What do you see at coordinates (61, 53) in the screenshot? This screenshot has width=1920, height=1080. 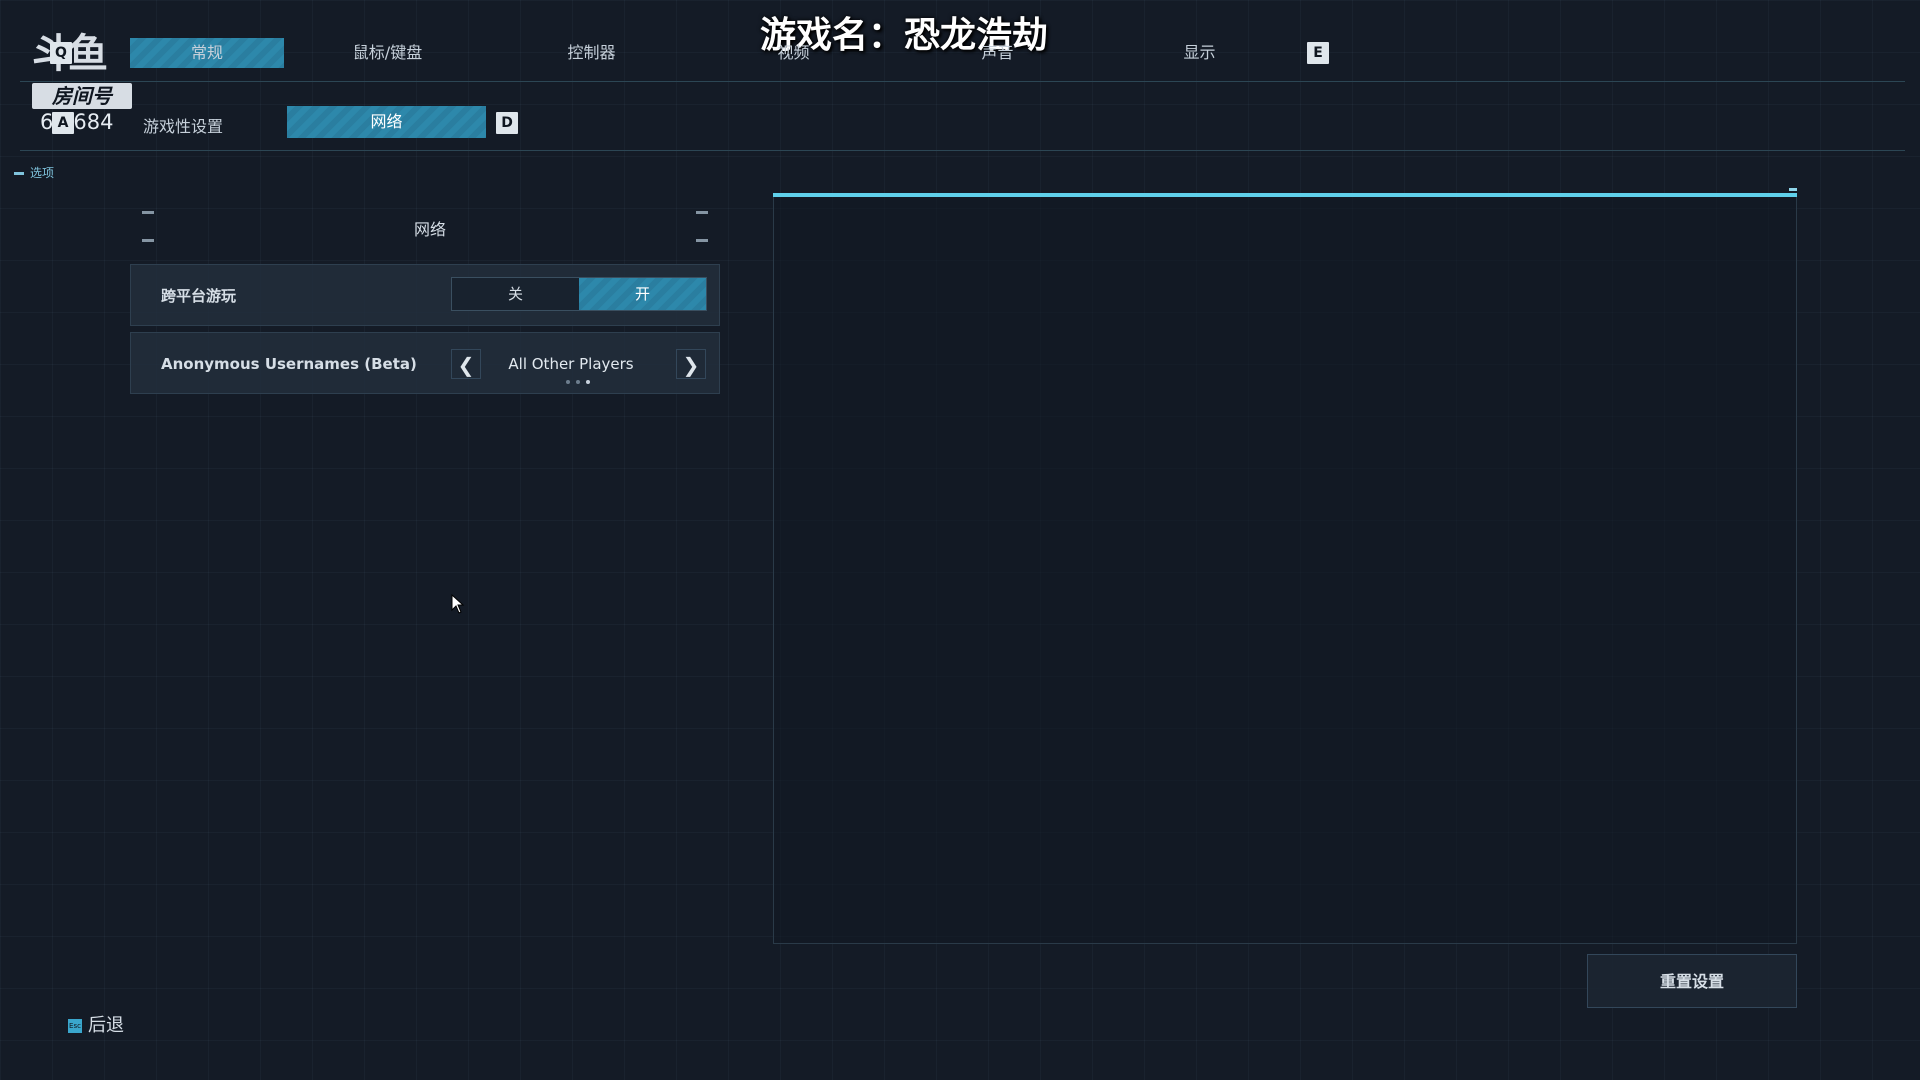 I see `prev-tab-key-hint: Q` at bounding box center [61, 53].